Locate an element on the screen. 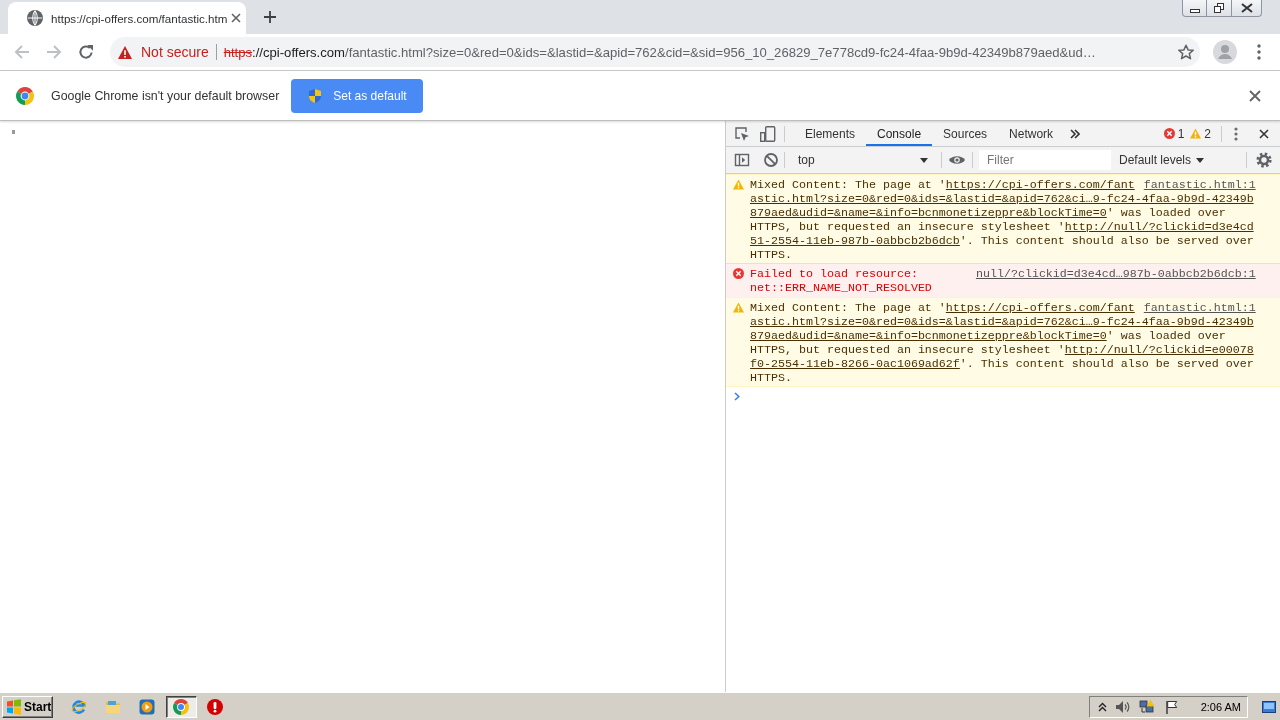  eye-icon is located at coordinates (957, 160).